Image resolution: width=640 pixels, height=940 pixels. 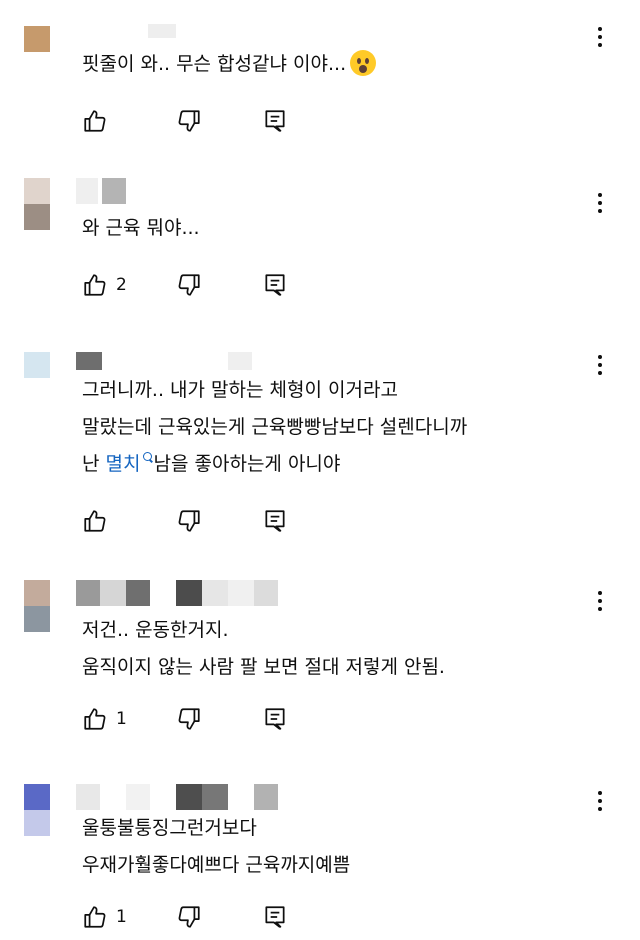 I want to click on like-button: 2, so click(x=104, y=285).